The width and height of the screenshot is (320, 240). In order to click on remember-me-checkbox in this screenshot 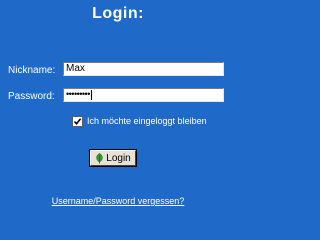, I will do `click(77, 121)`.